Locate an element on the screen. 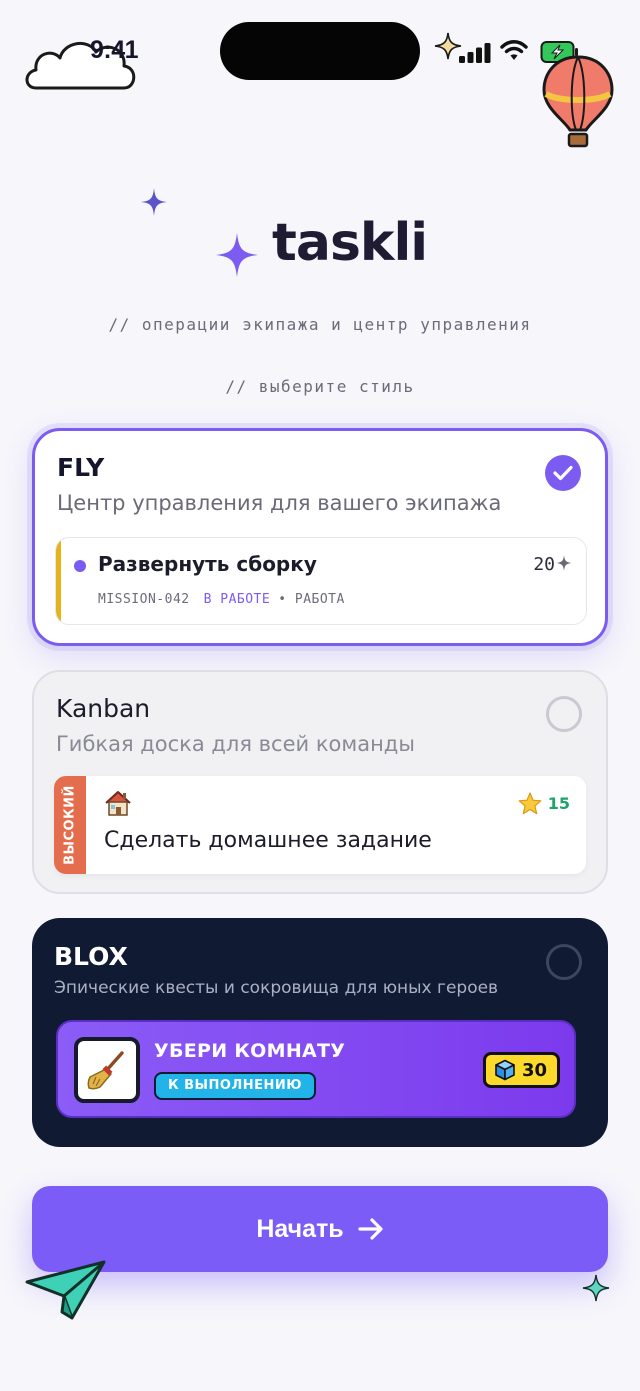 The image size is (640, 1391). cube-gem-icon is located at coordinates (505, 1070).